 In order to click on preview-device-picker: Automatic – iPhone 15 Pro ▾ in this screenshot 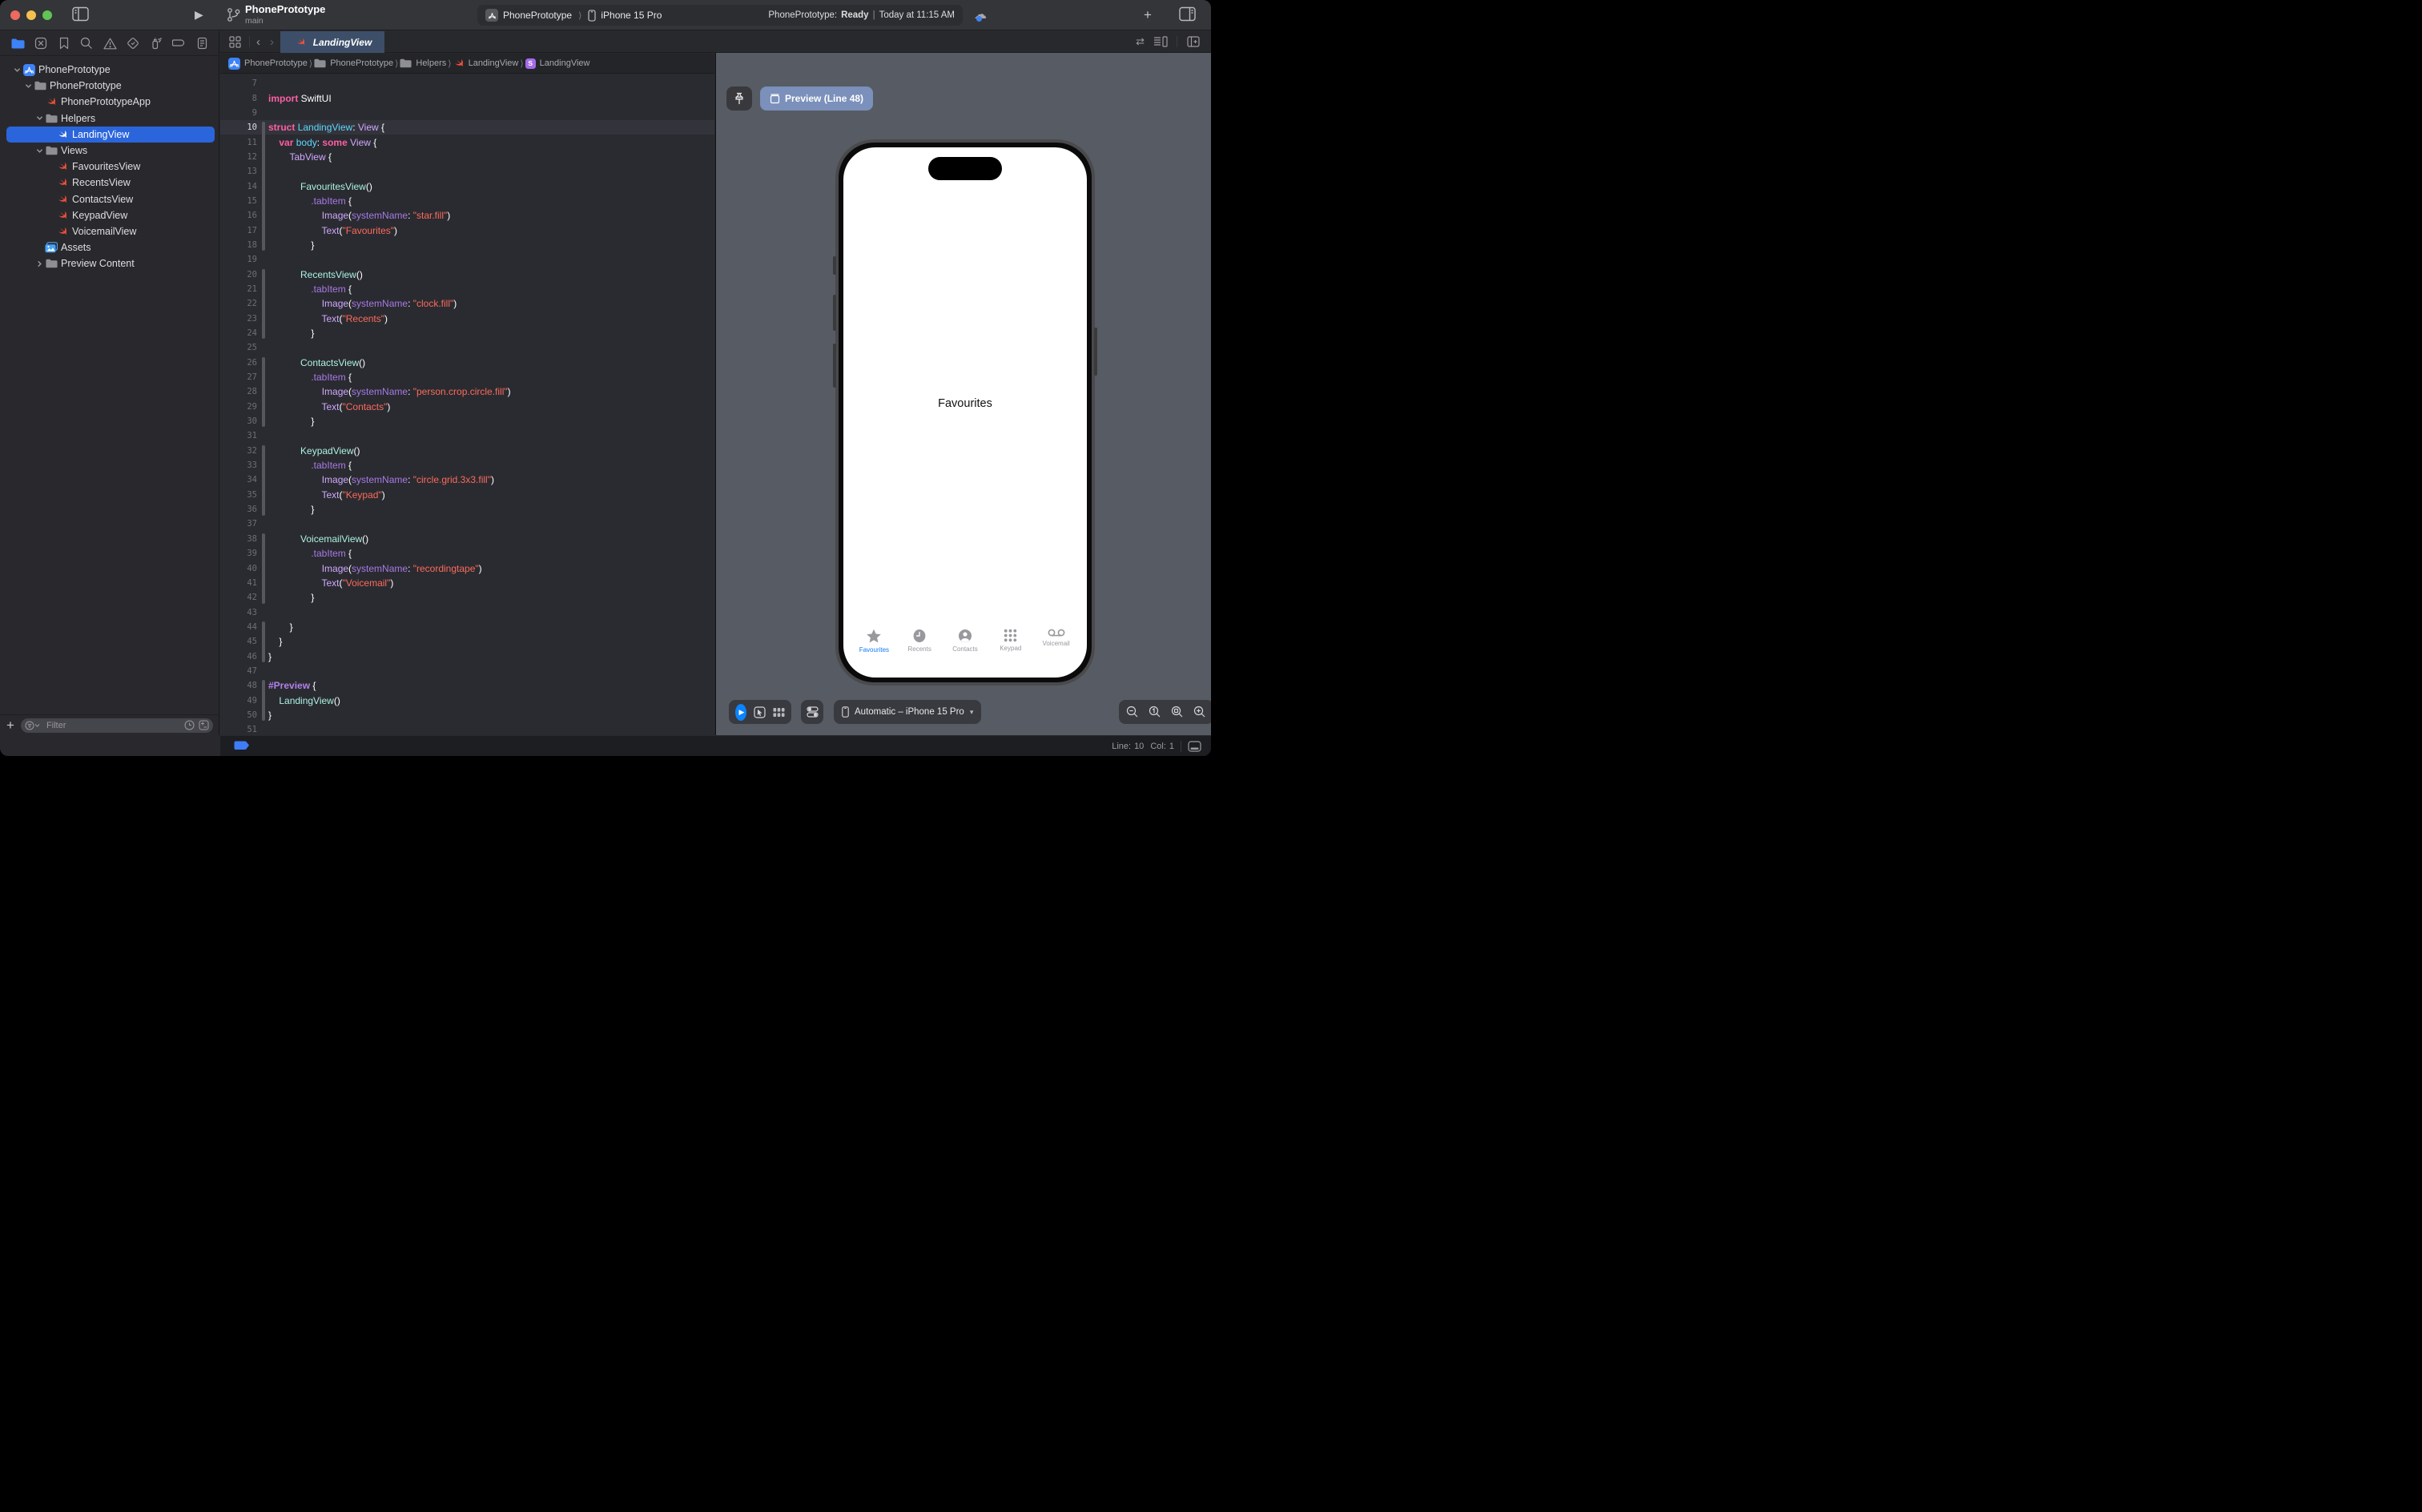, I will do `click(908, 712)`.